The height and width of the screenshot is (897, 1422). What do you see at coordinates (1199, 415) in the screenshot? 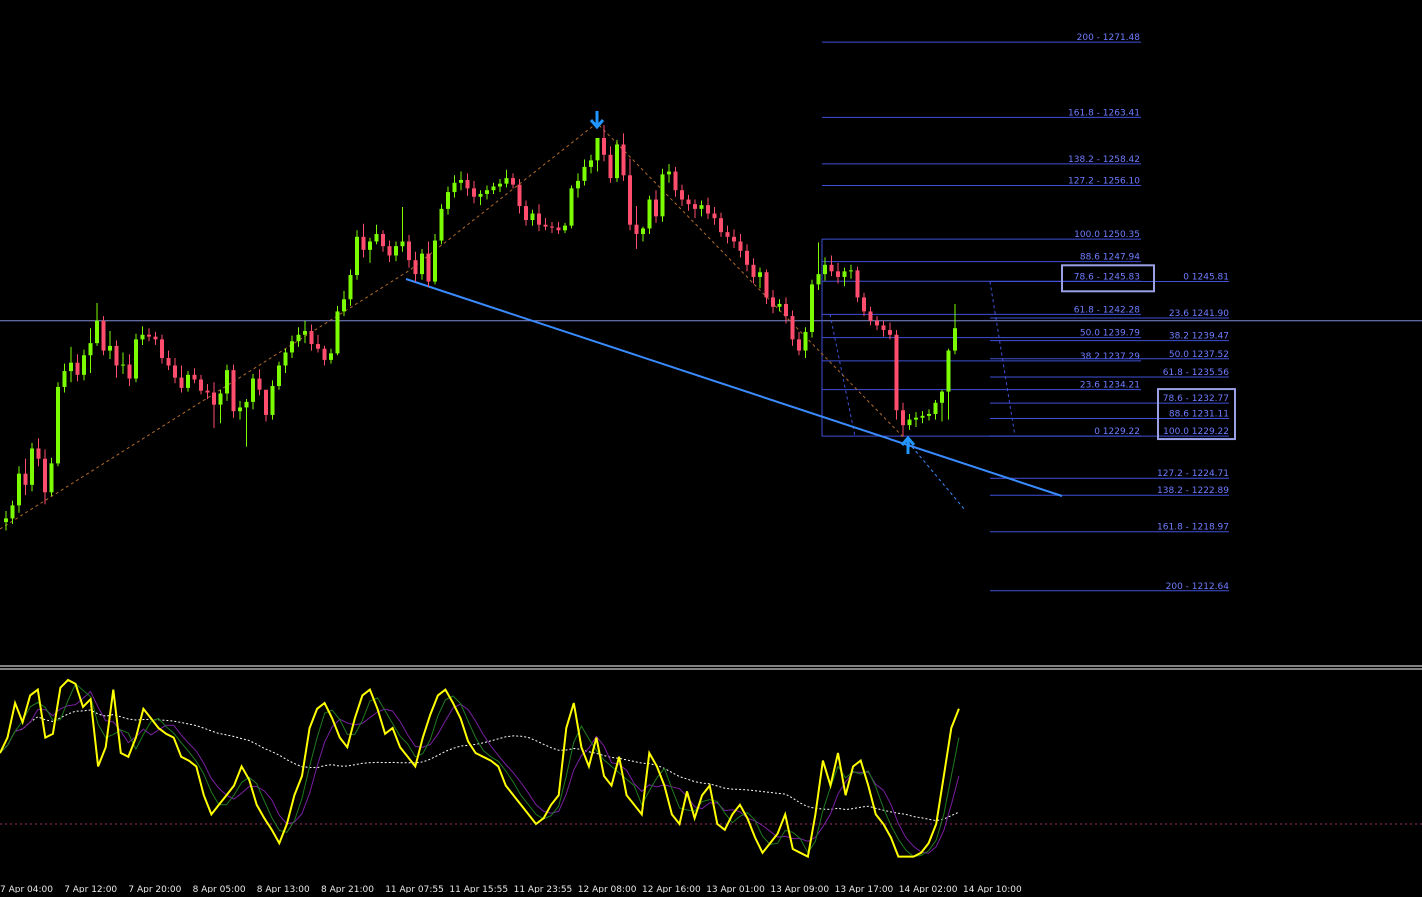
I see `fib2-level-label: 88.6 1231.11` at bounding box center [1199, 415].